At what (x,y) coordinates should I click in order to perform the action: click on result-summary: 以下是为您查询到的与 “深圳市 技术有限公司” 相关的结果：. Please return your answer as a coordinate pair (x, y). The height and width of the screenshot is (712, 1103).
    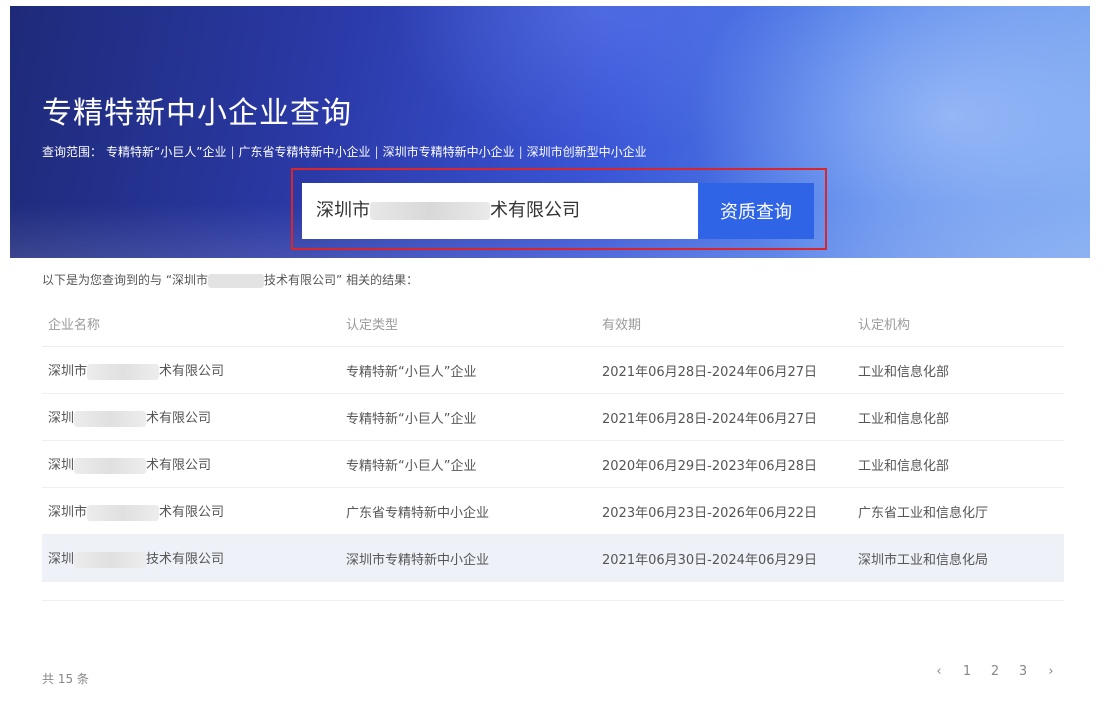
    Looking at the image, I should click on (230, 279).